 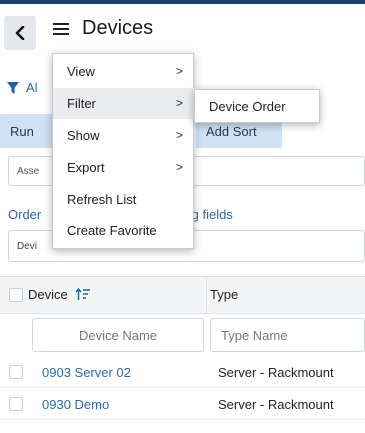 I want to click on type-name-filter-input: Type Name, so click(x=287, y=335).